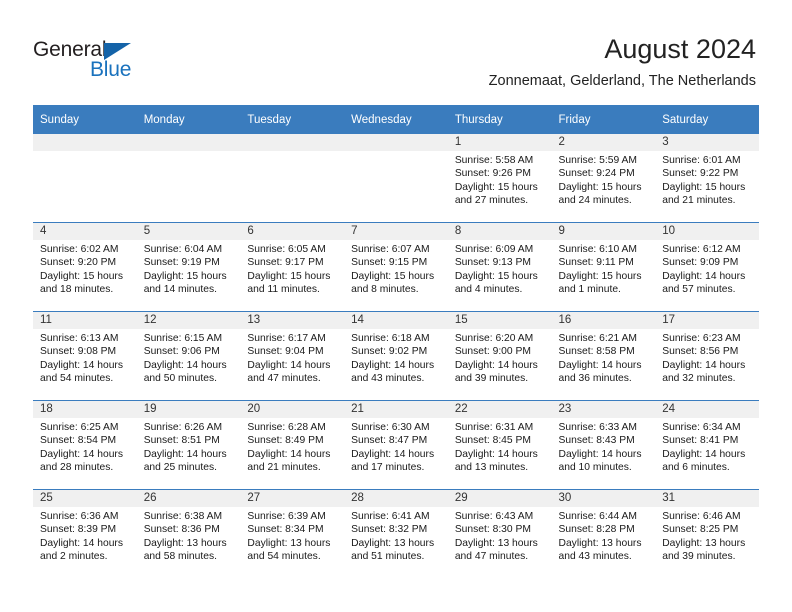 Image resolution: width=792 pixels, height=612 pixels. I want to click on day-info-line: and 8 minutes., so click(385, 289).